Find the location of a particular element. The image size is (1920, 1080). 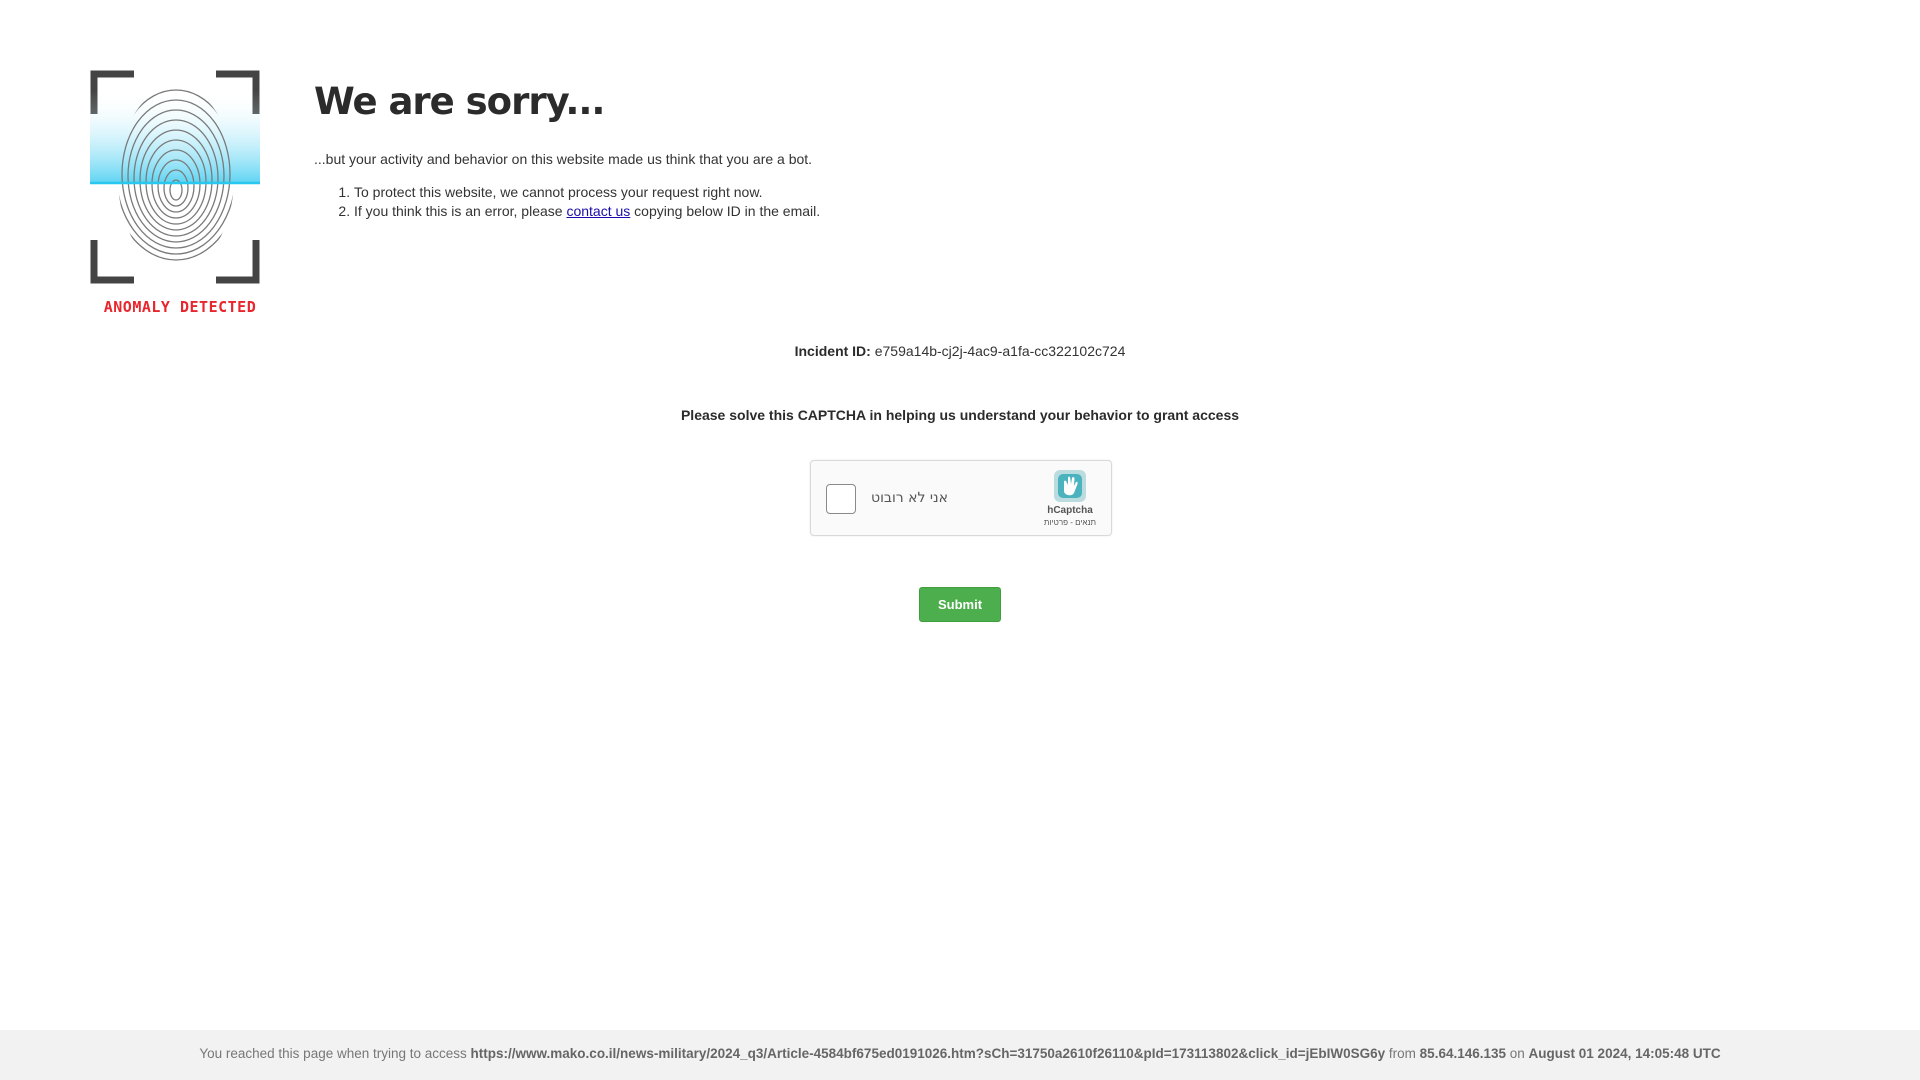

footer-datetime: August 01 2024, 14:05:48 UTC is located at coordinates (1624, 1053).